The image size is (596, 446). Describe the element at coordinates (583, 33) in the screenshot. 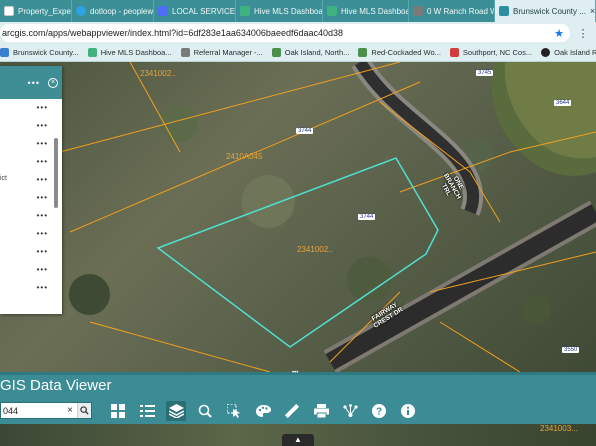

I see `browser-menu-icon: ⋮` at that location.